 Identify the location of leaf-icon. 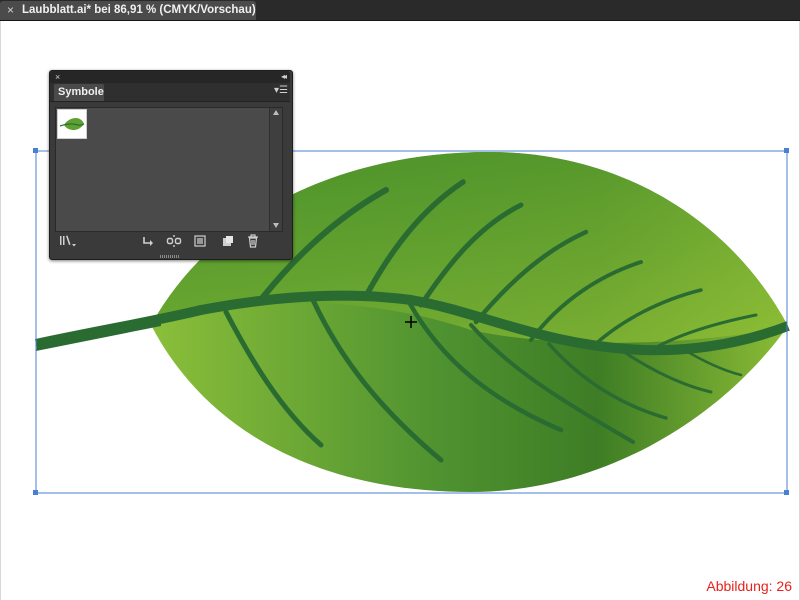
(72, 124).